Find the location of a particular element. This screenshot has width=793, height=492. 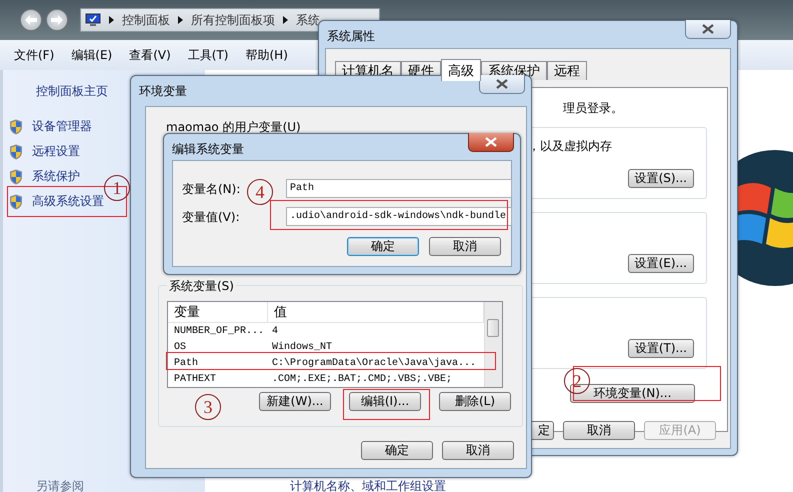

window-title: 编辑系统变量 is located at coordinates (208, 149).